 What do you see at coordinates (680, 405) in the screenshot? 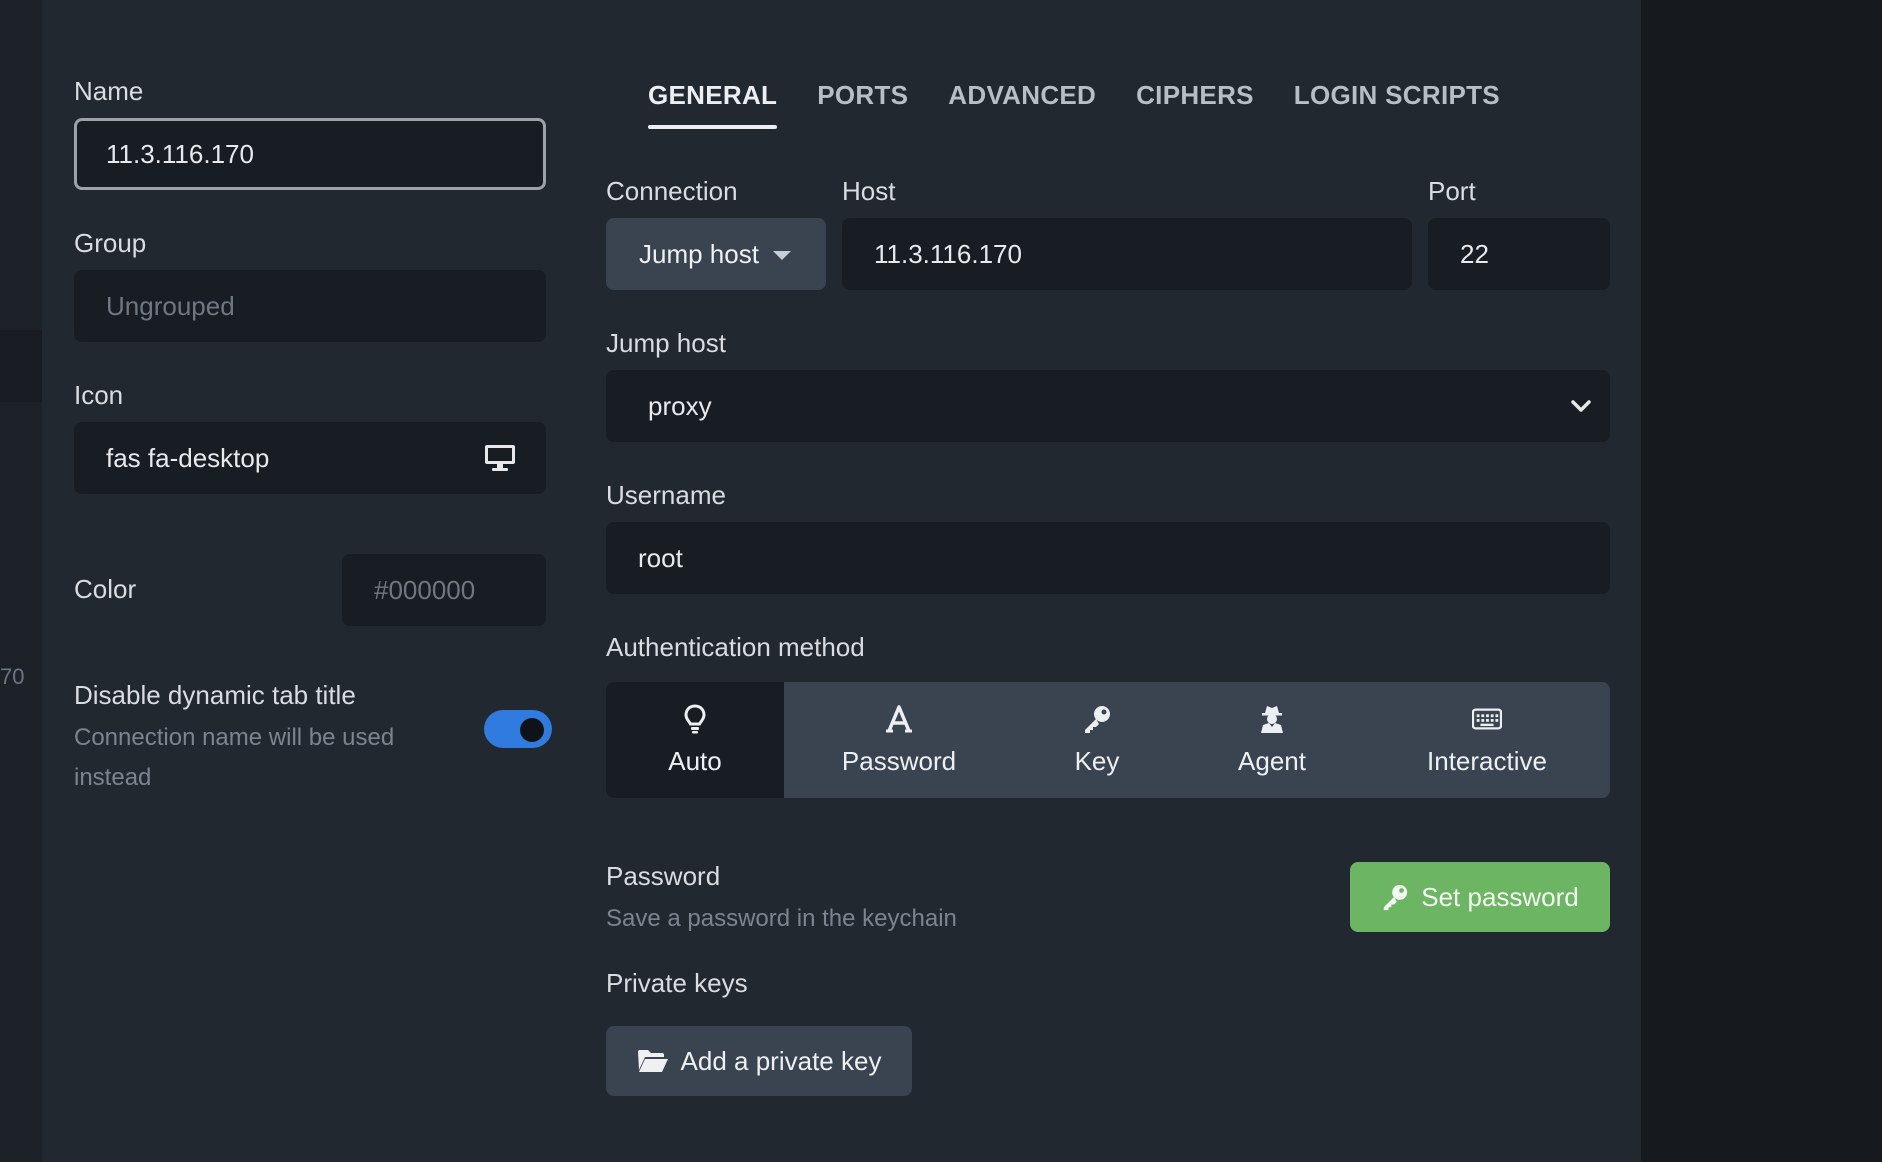
I see `jump-host-value: proxy` at bounding box center [680, 405].